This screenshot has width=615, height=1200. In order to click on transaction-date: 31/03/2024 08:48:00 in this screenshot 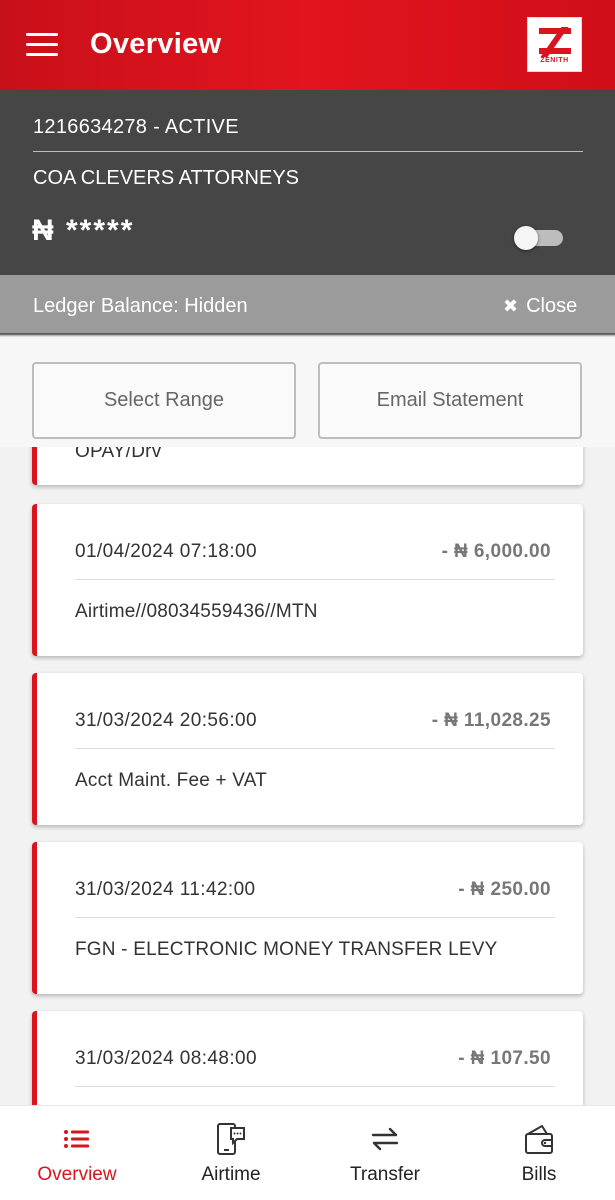, I will do `click(166, 1058)`.